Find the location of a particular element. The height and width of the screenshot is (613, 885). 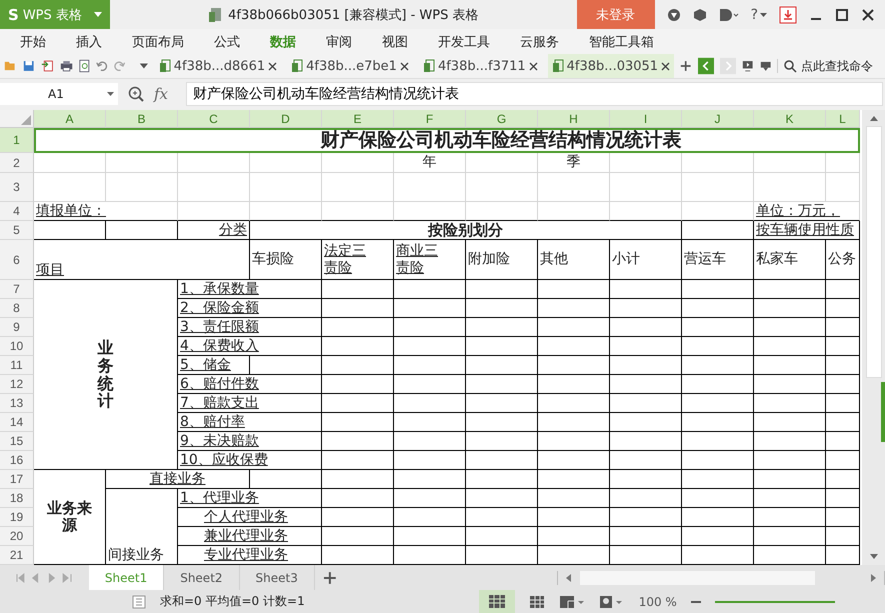

scroll-down-icon is located at coordinates (873, 557).